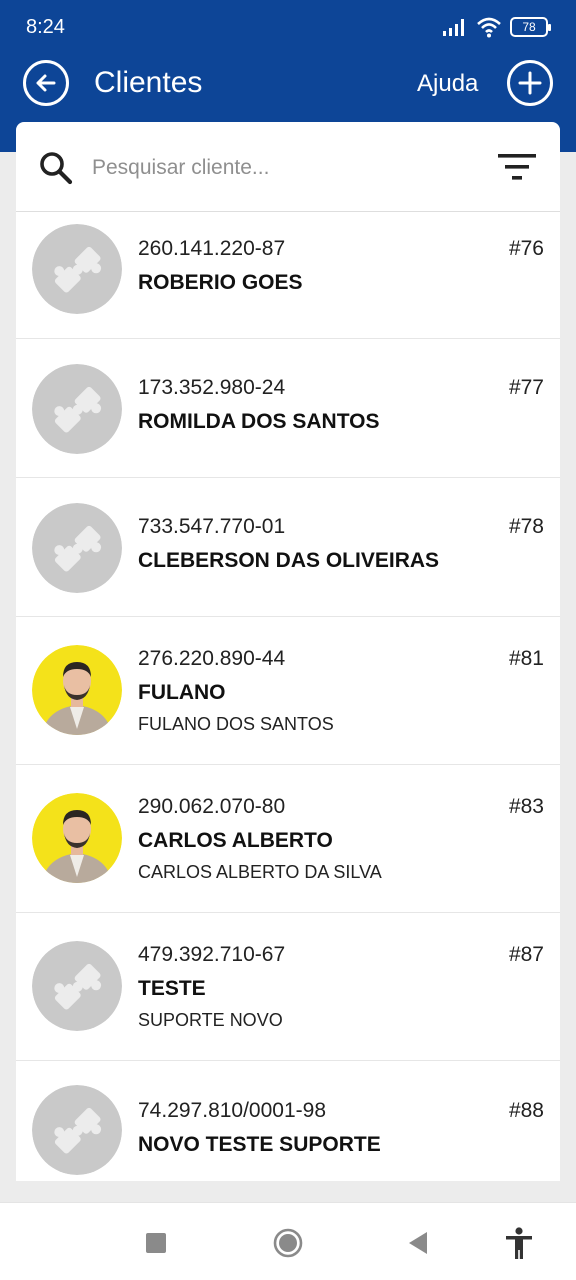 The height and width of the screenshot is (1280, 576). What do you see at coordinates (260, 872) in the screenshot?
I see `client-subtitle: CARLOS ALBERTO DA SILVA` at bounding box center [260, 872].